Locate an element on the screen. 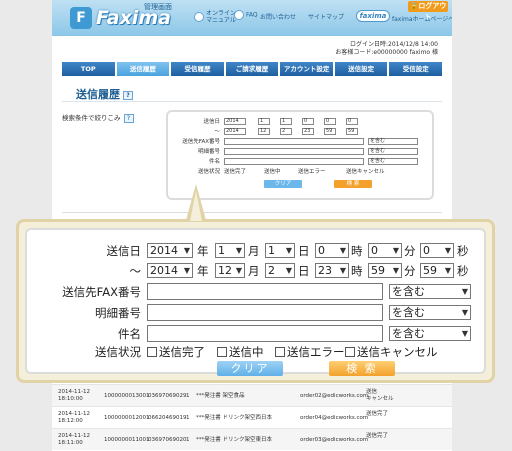 The image size is (512, 451). small-status-sending: 送信中 is located at coordinates (272, 172).